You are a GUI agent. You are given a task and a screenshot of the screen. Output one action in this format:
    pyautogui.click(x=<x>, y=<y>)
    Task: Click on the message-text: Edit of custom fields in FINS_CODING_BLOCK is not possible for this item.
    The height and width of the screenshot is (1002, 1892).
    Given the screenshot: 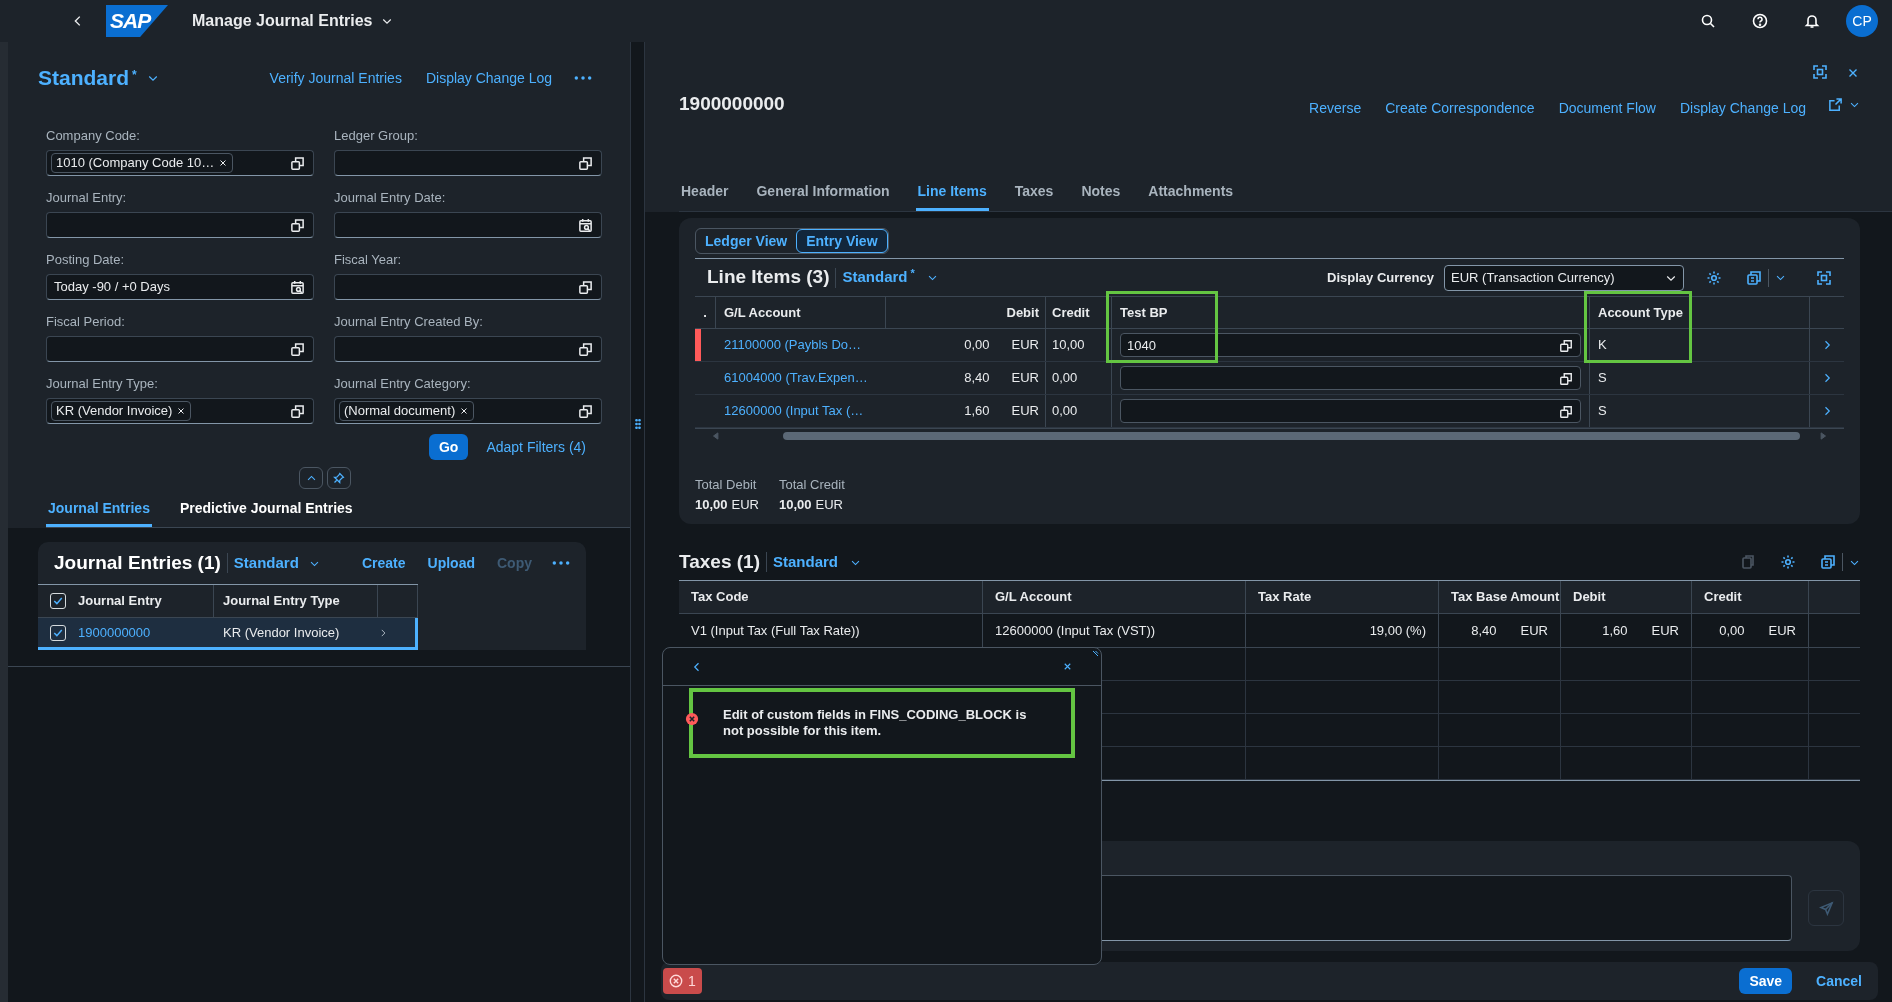 What is the action you would take?
    pyautogui.click(x=875, y=723)
    